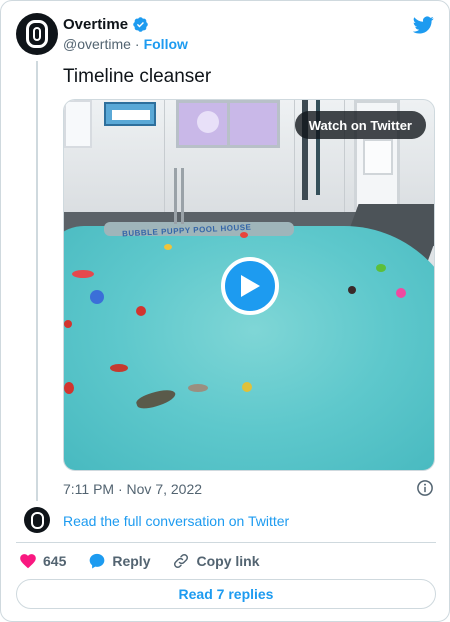 This screenshot has width=450, height=622. I want to click on verified-badge-icon, so click(140, 24).